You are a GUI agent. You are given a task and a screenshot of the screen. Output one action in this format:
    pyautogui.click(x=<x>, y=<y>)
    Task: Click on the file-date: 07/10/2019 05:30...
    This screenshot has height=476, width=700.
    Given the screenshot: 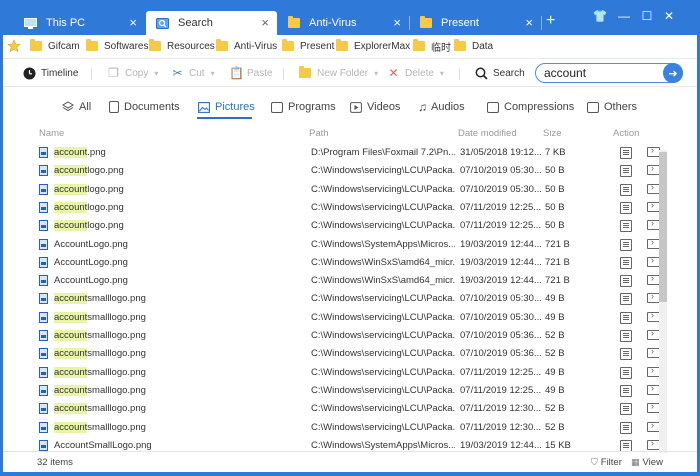 What is the action you would take?
    pyautogui.click(x=501, y=189)
    